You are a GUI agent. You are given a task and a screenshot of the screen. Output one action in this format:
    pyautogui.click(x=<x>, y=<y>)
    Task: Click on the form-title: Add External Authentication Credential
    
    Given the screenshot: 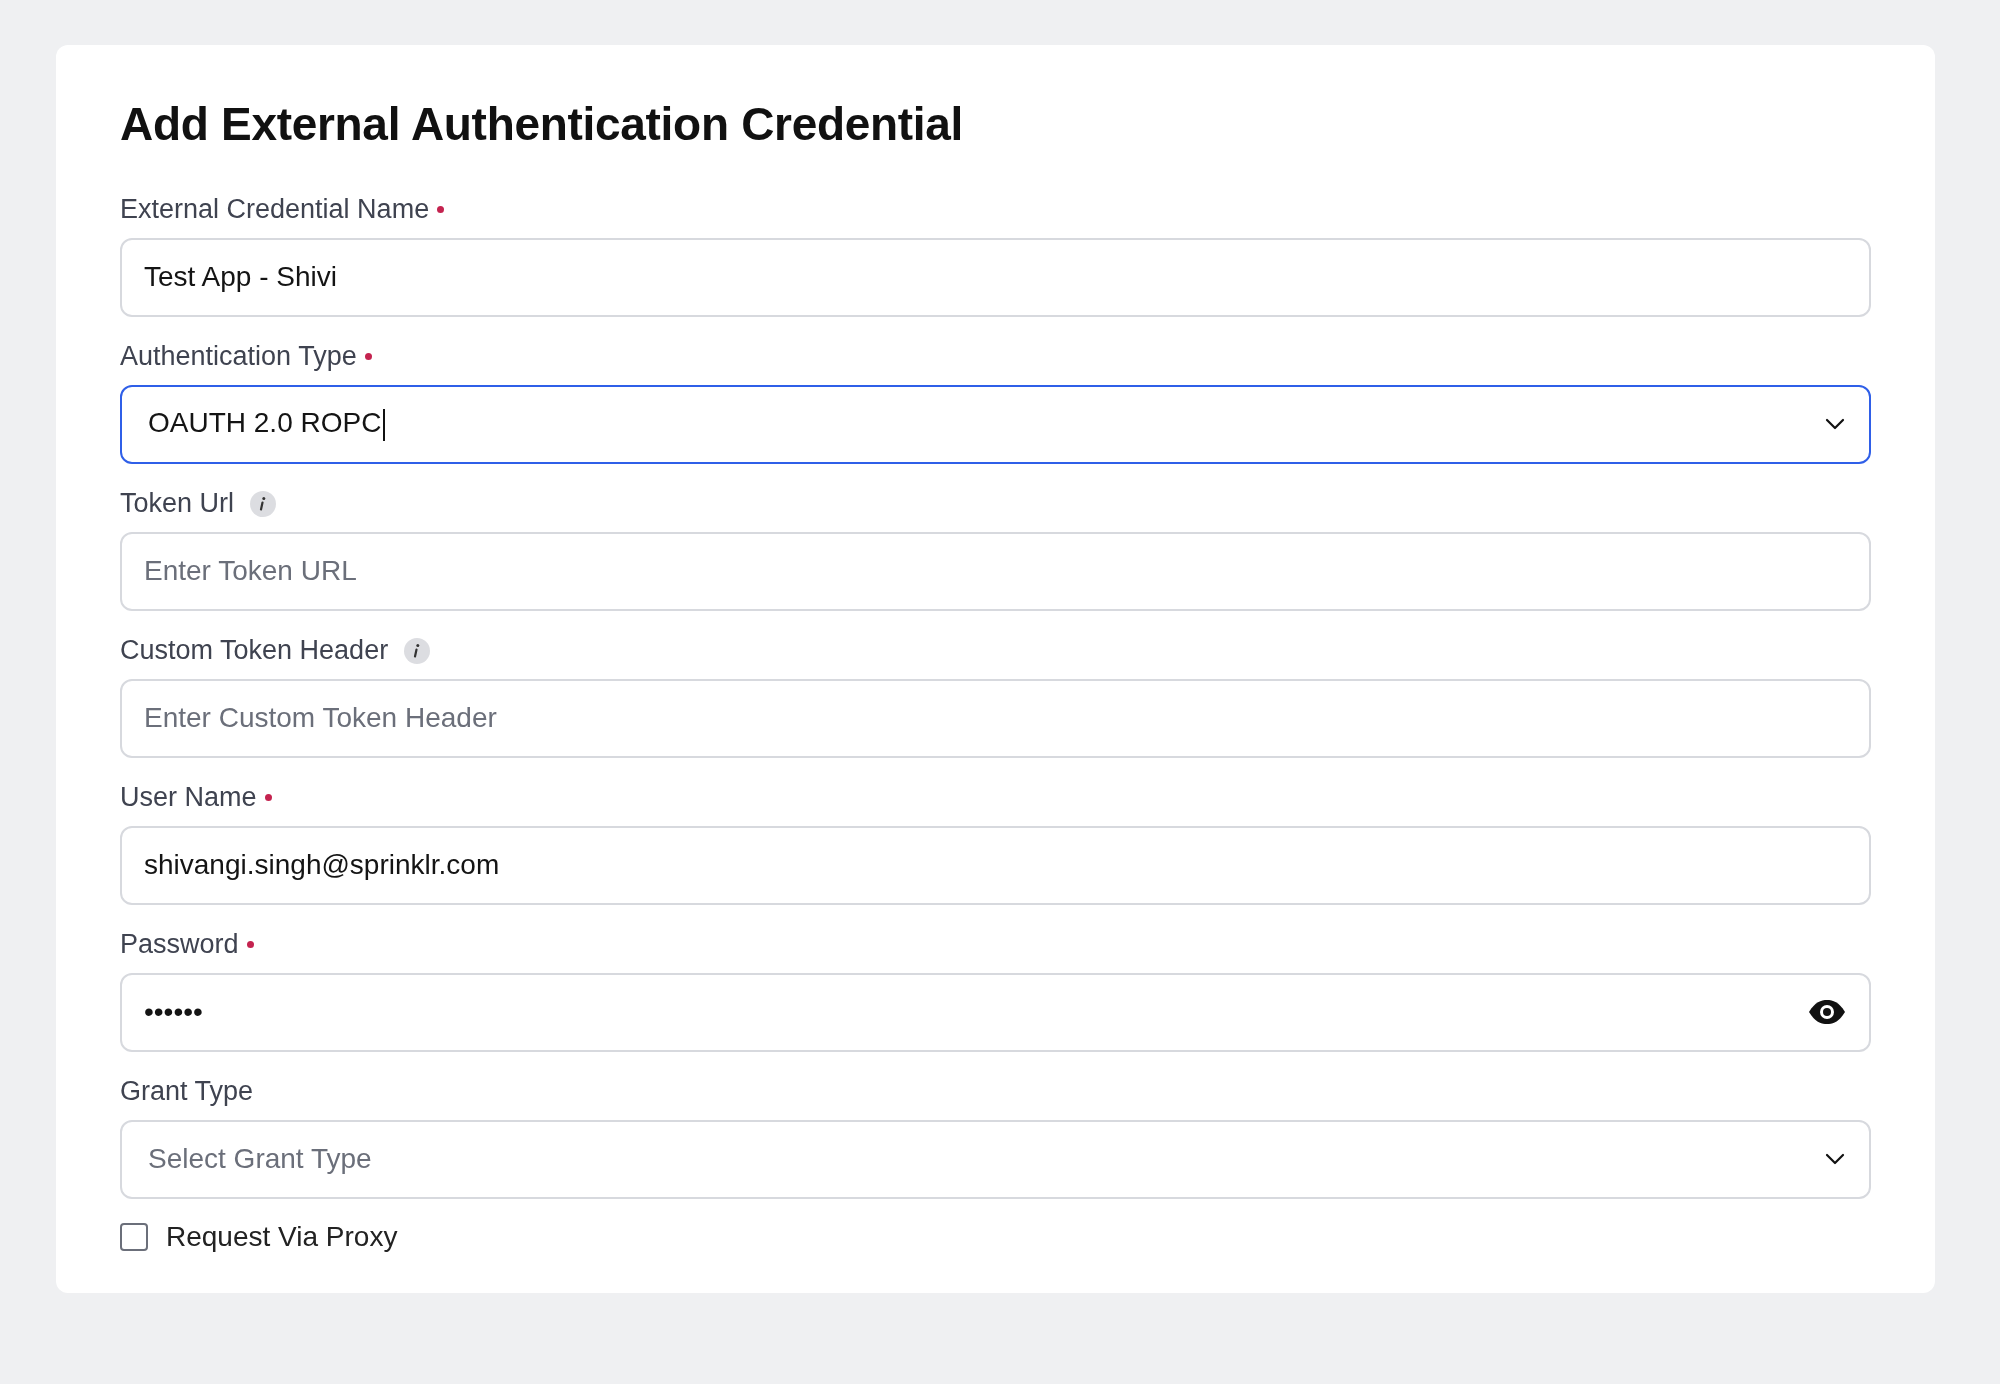 What is the action you would take?
    pyautogui.click(x=542, y=124)
    